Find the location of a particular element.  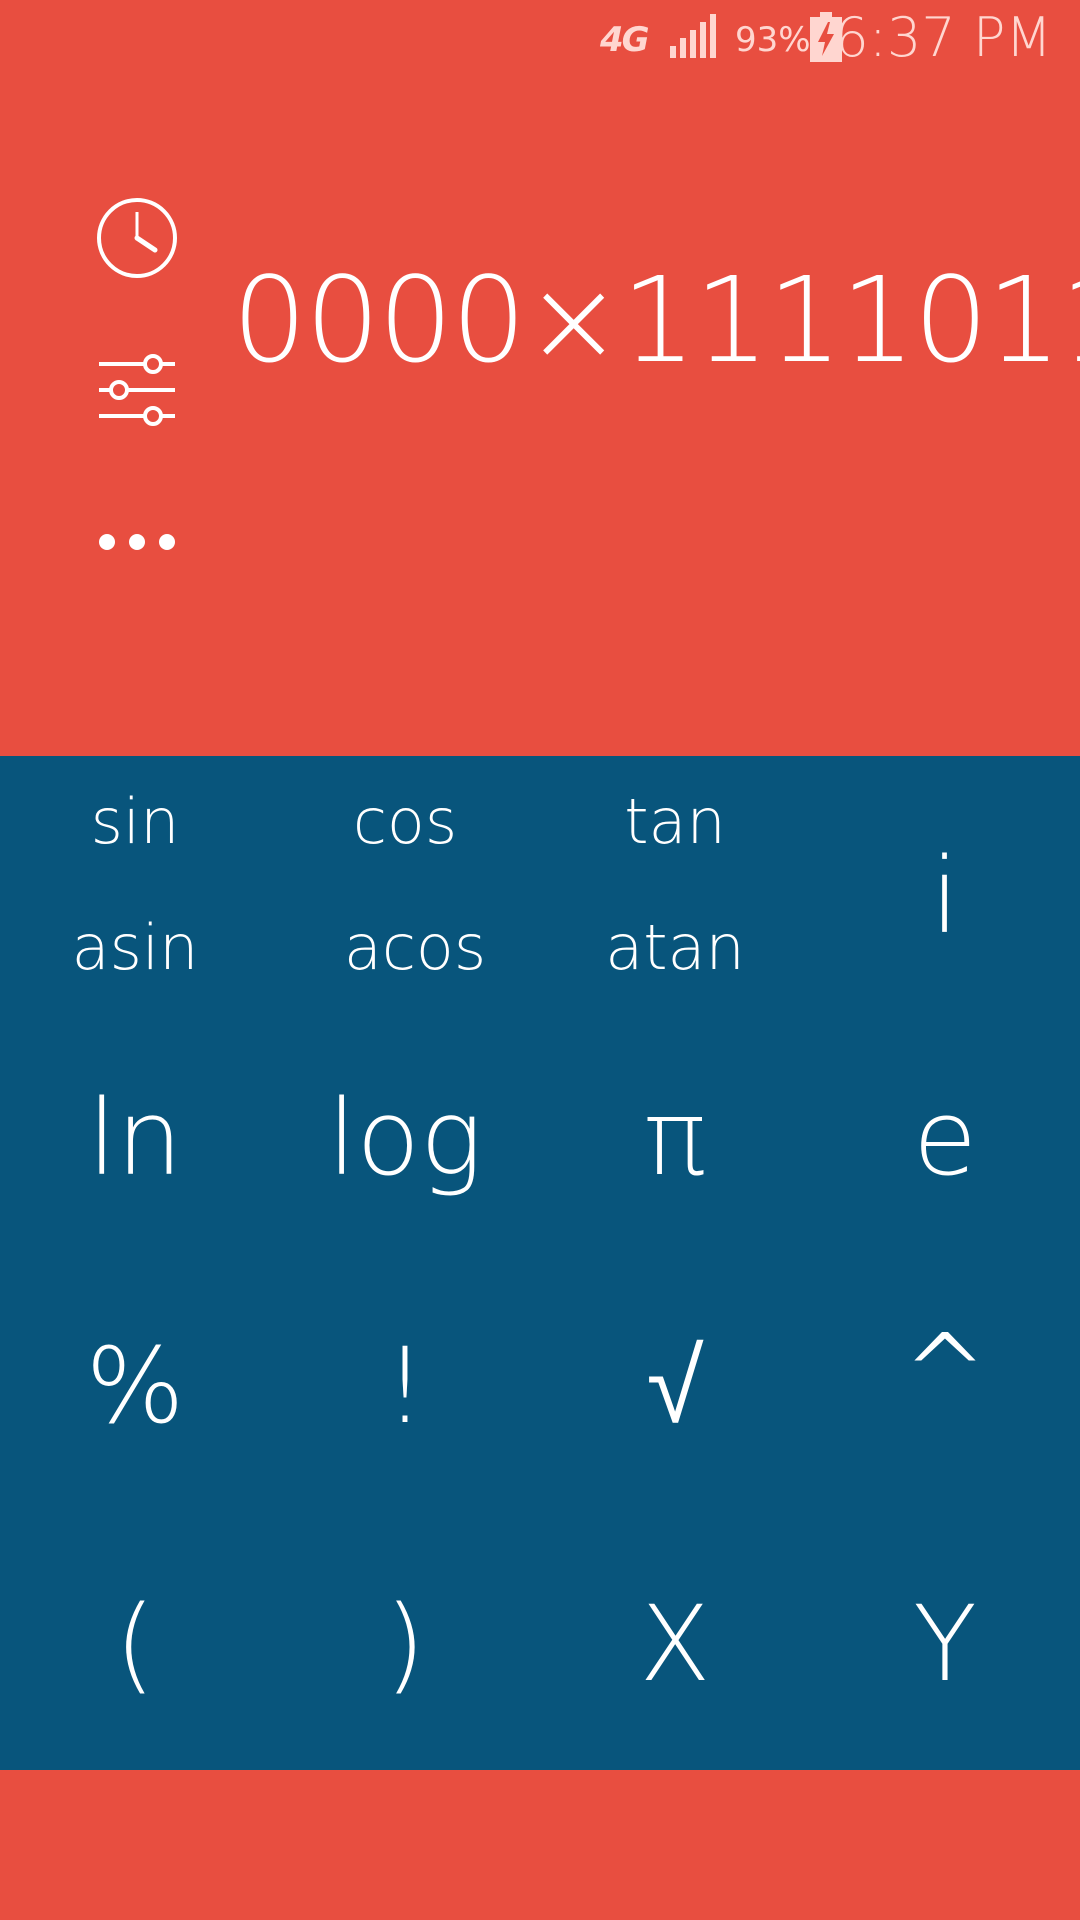

key-y: Y is located at coordinates (945, 1644).